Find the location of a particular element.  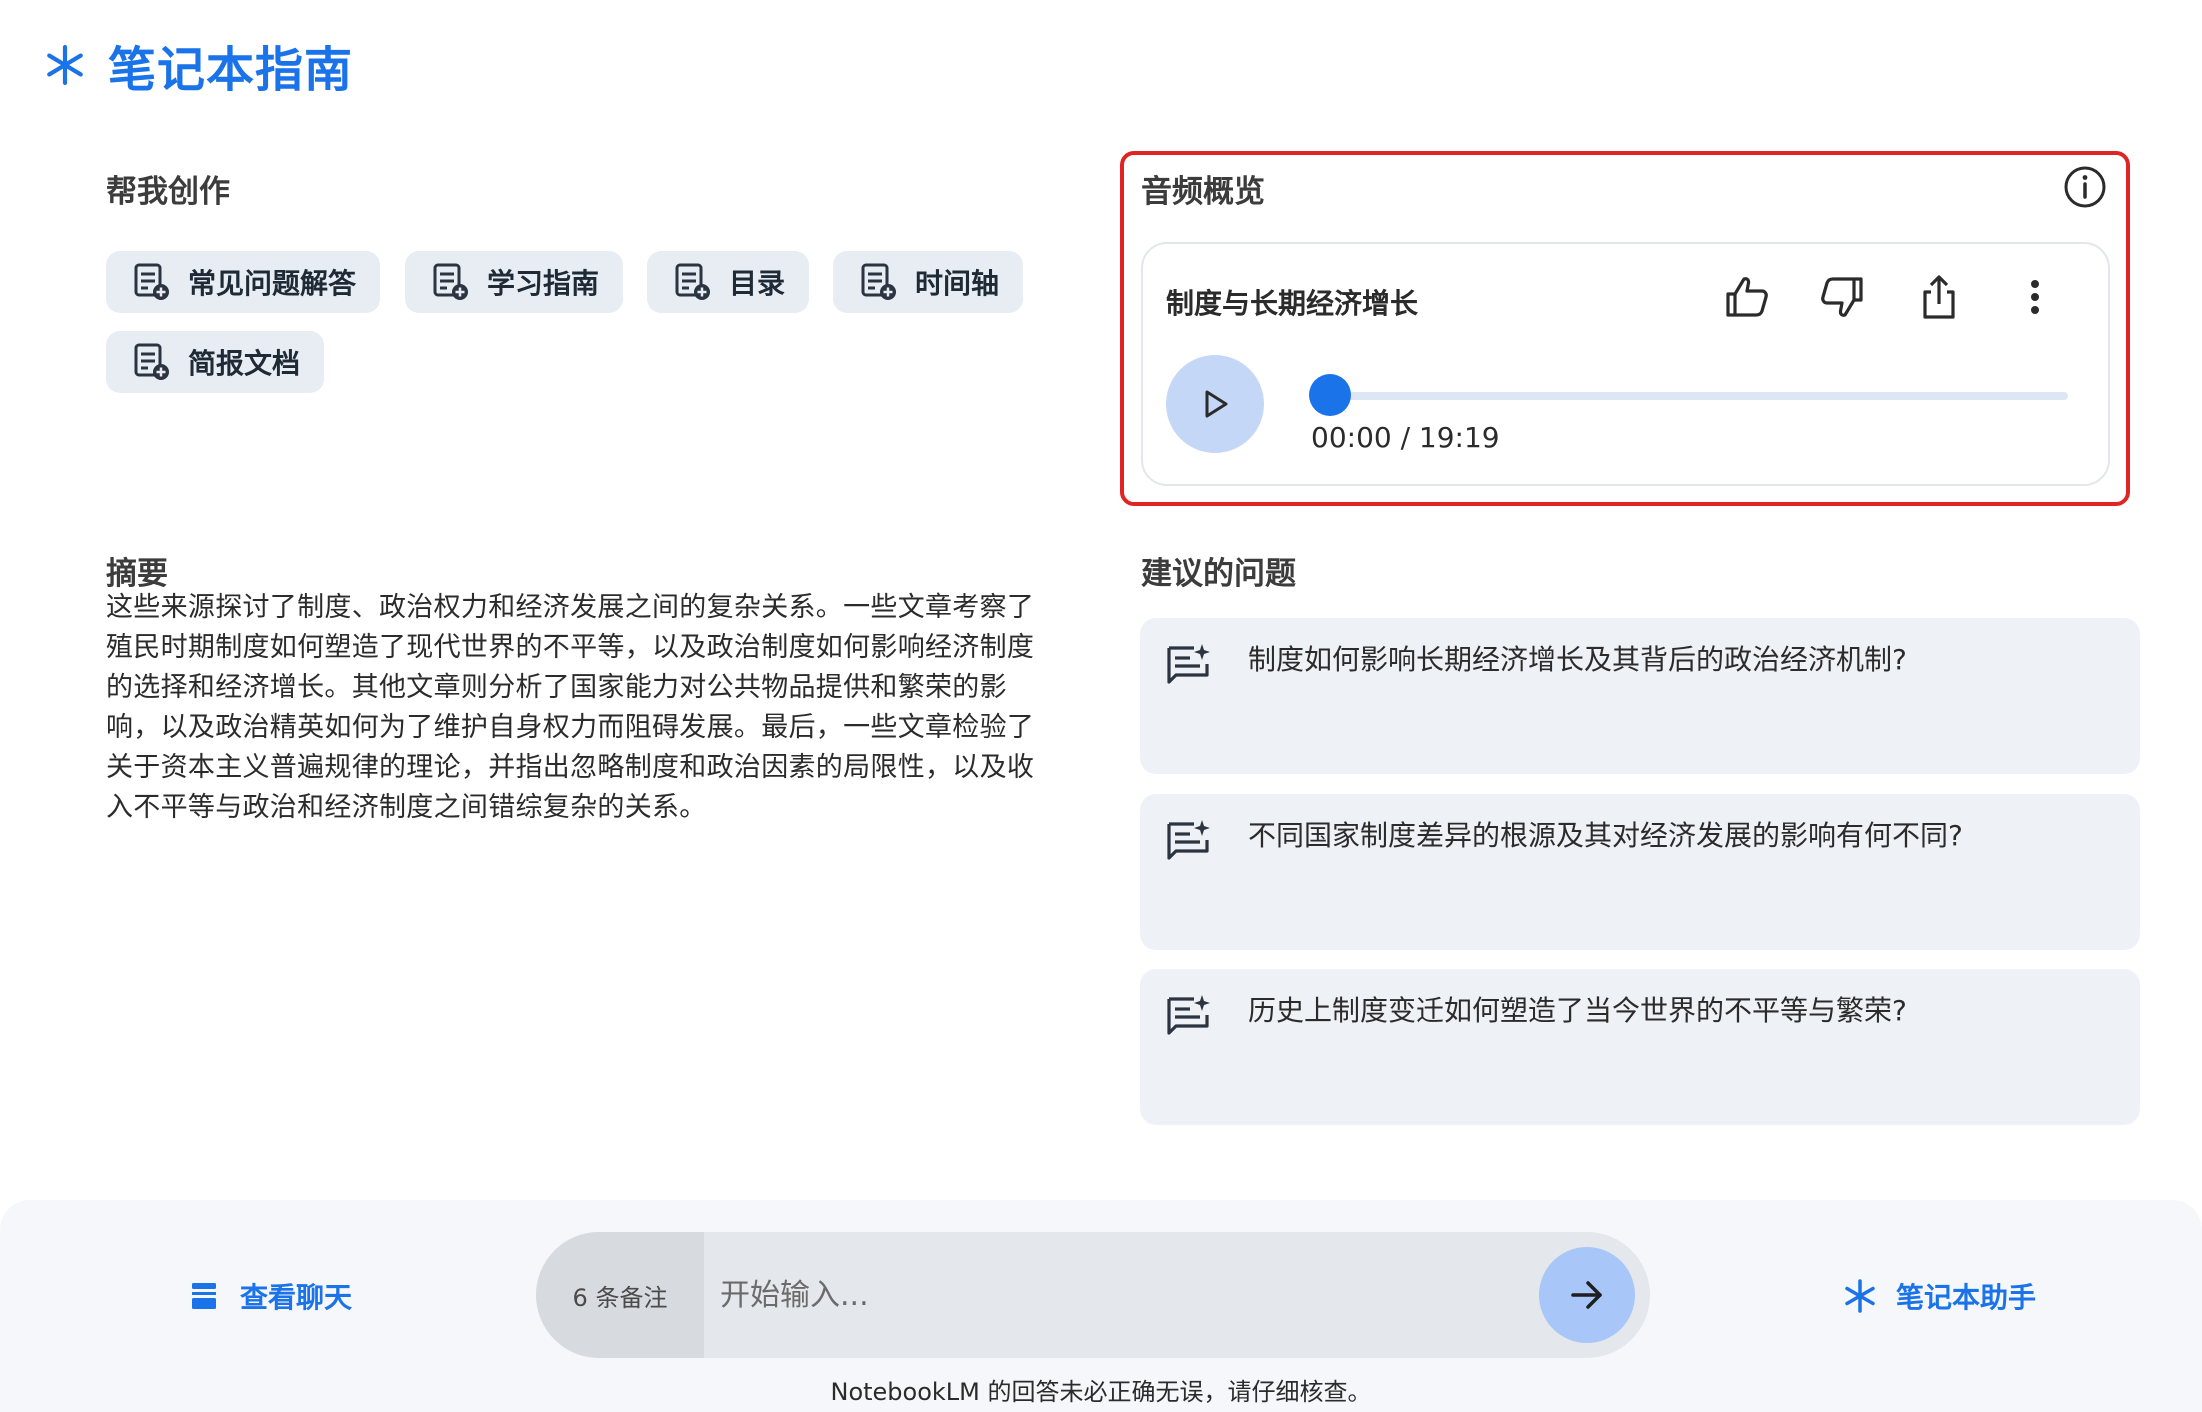

suggested-questions-title: 建议的问题 is located at coordinates (1218, 574).